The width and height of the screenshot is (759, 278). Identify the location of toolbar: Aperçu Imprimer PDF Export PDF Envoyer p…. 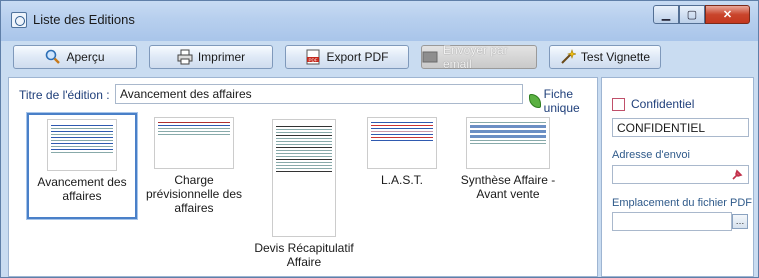
(379, 57).